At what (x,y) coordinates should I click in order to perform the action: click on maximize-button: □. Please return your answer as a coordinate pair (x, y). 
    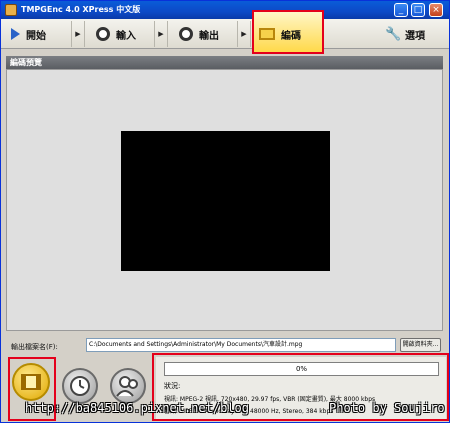
    Looking at the image, I should click on (418, 10).